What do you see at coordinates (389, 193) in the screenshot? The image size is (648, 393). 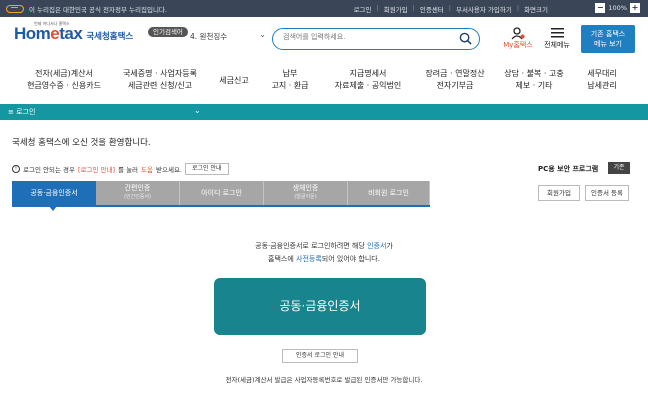 I see `tab-guest-login: 비회원 로그인` at bounding box center [389, 193].